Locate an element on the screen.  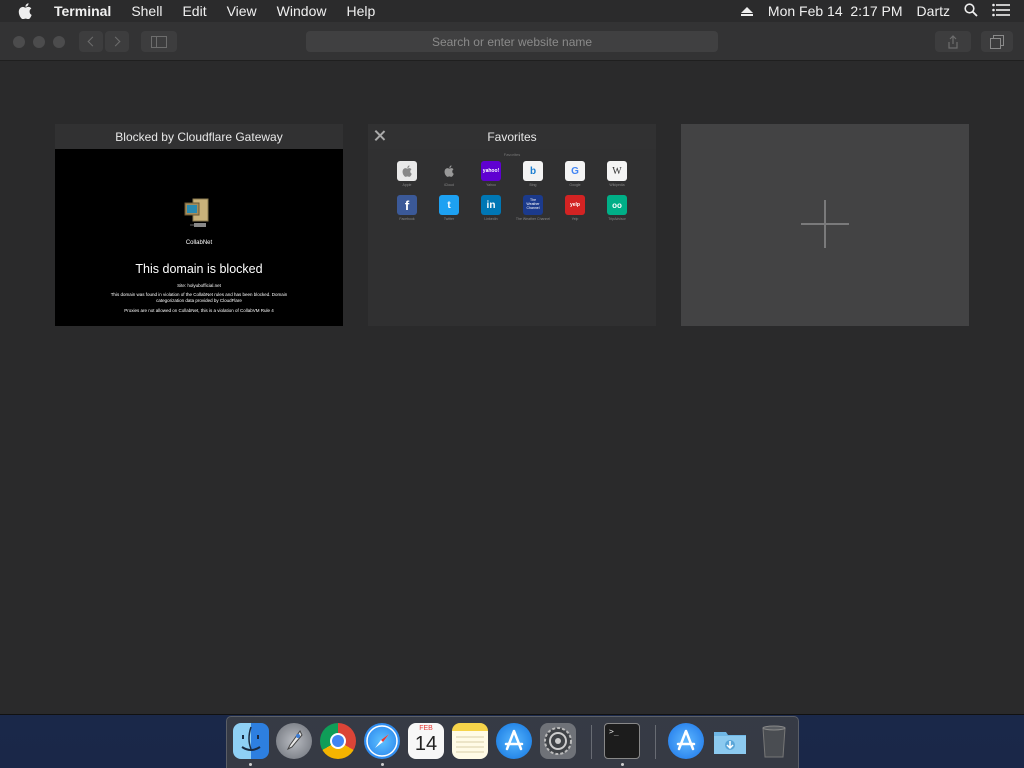
tab-title: Favorites is located at coordinates (512, 136).